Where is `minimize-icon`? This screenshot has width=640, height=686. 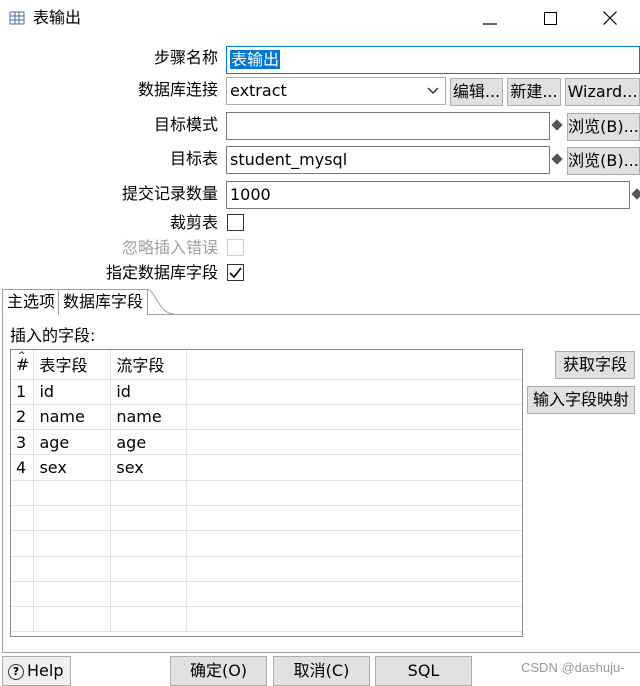
minimize-icon is located at coordinates (490, 19).